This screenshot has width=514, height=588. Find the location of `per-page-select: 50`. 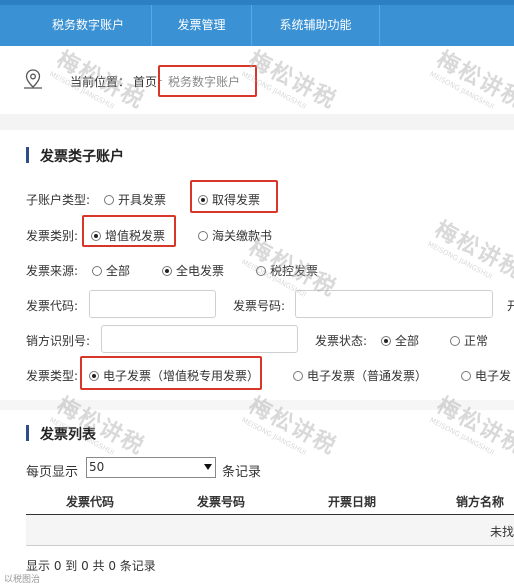

per-page-select: 50 is located at coordinates (151, 467).